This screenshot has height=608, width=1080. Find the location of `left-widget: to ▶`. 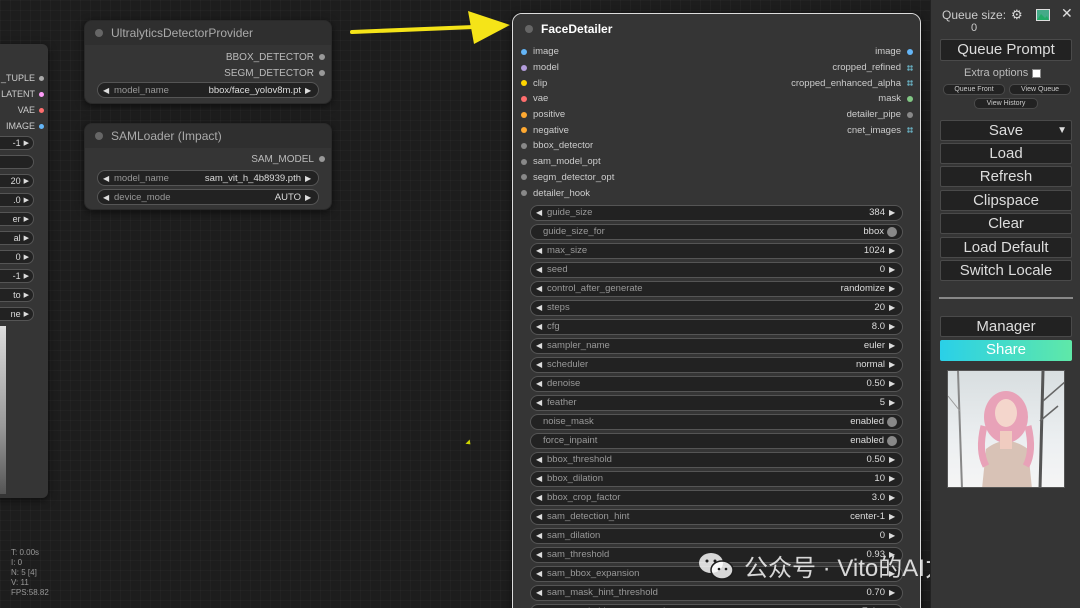

left-widget: to ▶ is located at coordinates (17, 295).